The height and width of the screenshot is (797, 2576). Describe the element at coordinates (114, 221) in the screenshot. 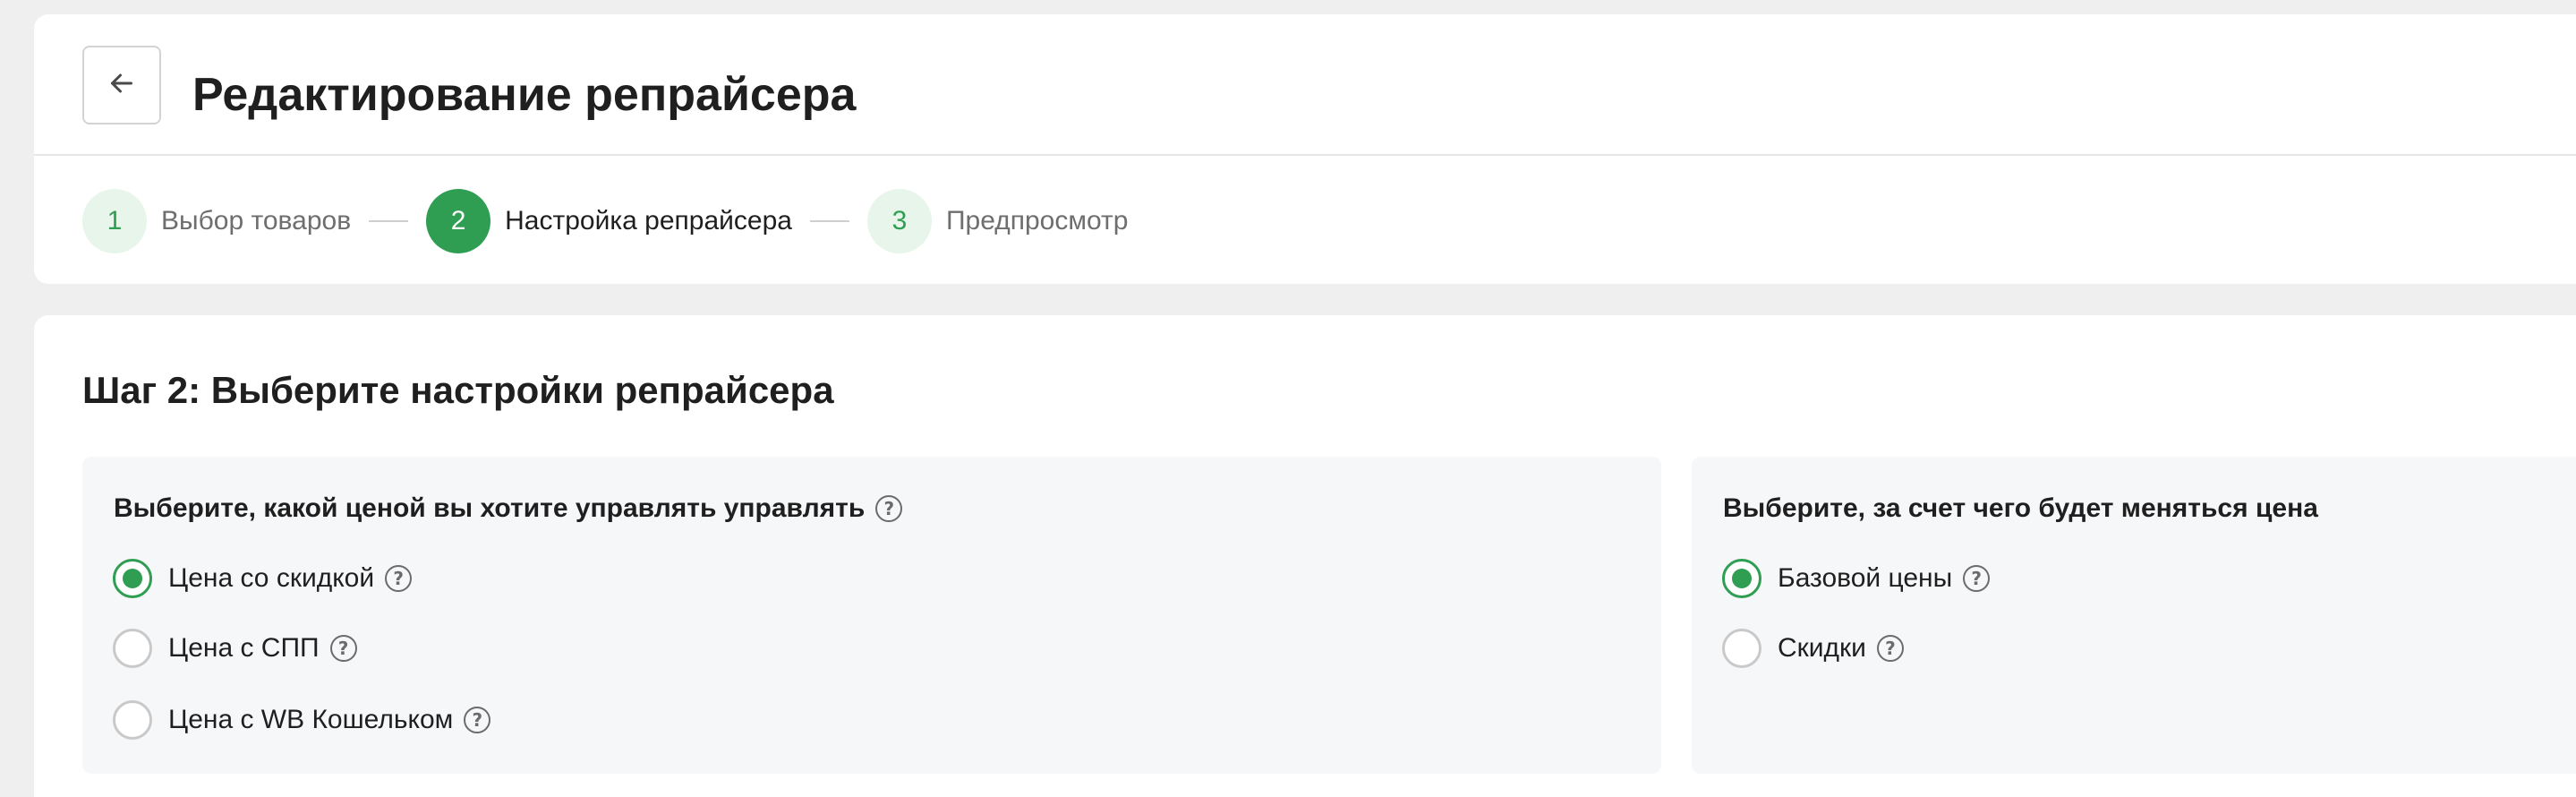

I see `step-number: 1` at that location.